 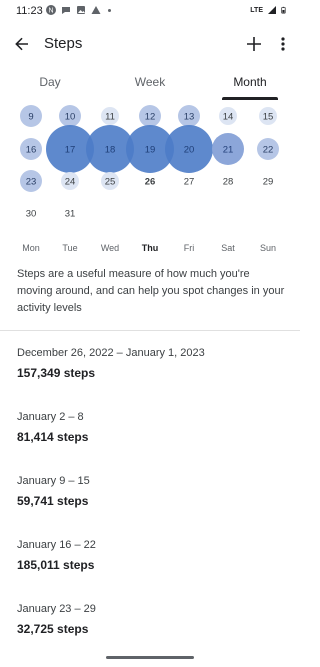 I want to click on period-tabs: Day Week Month, so click(x=150, y=82).